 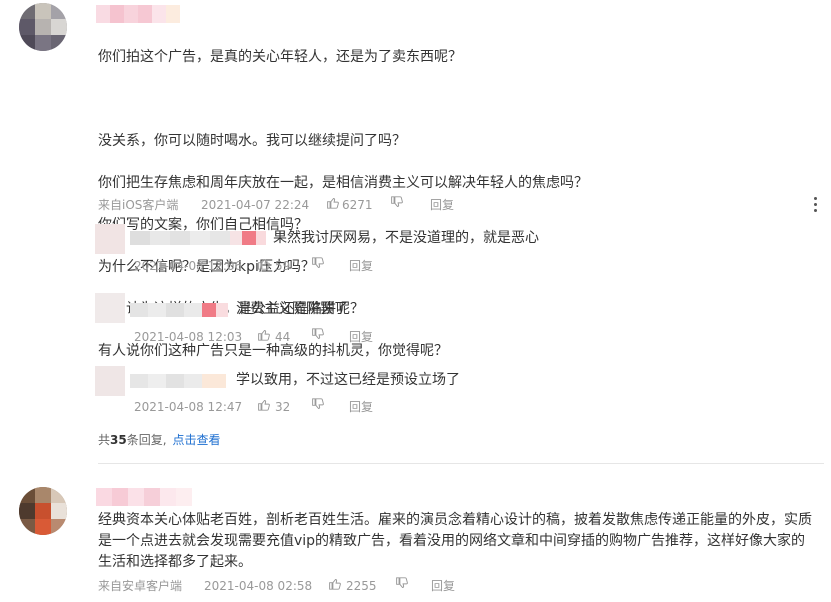 I want to click on reply-count: 35, so click(x=118, y=440).